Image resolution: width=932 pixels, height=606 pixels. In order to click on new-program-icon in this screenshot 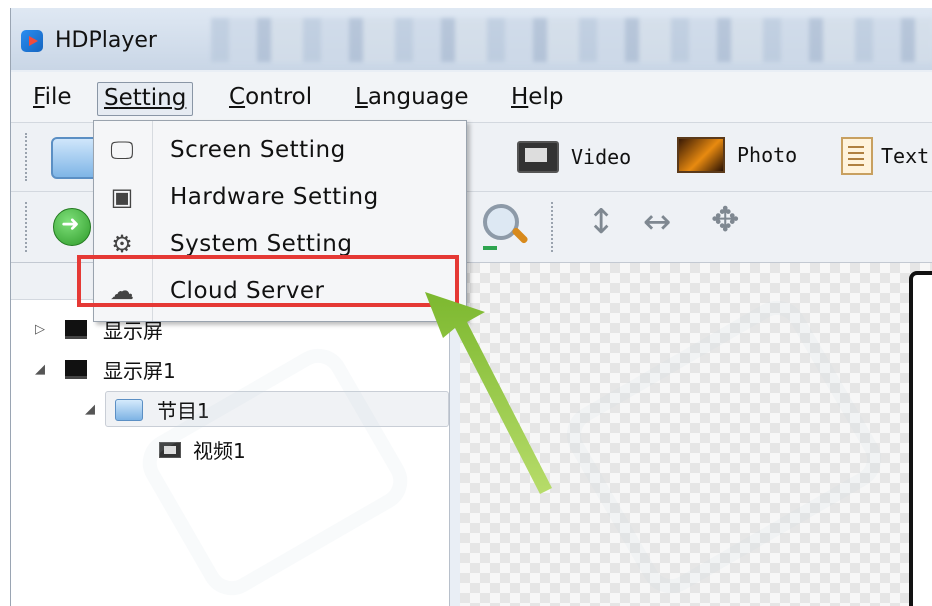, I will do `click(75, 158)`.